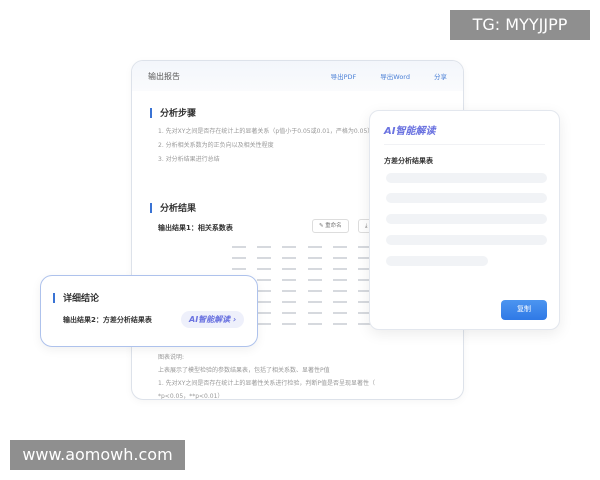 This screenshot has height=480, width=600. Describe the element at coordinates (520, 25) in the screenshot. I see `watermark-top: TG: MYYJJPP` at that location.